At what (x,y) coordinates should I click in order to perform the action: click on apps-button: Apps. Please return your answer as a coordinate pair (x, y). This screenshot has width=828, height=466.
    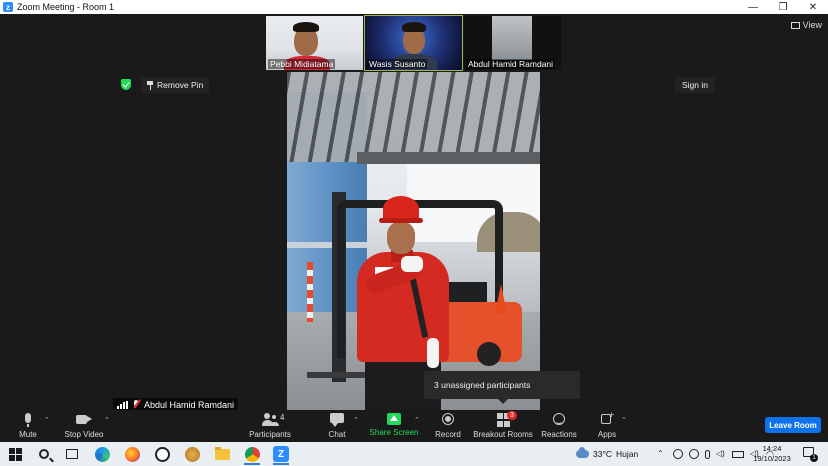
    Looking at the image, I should click on (607, 426).